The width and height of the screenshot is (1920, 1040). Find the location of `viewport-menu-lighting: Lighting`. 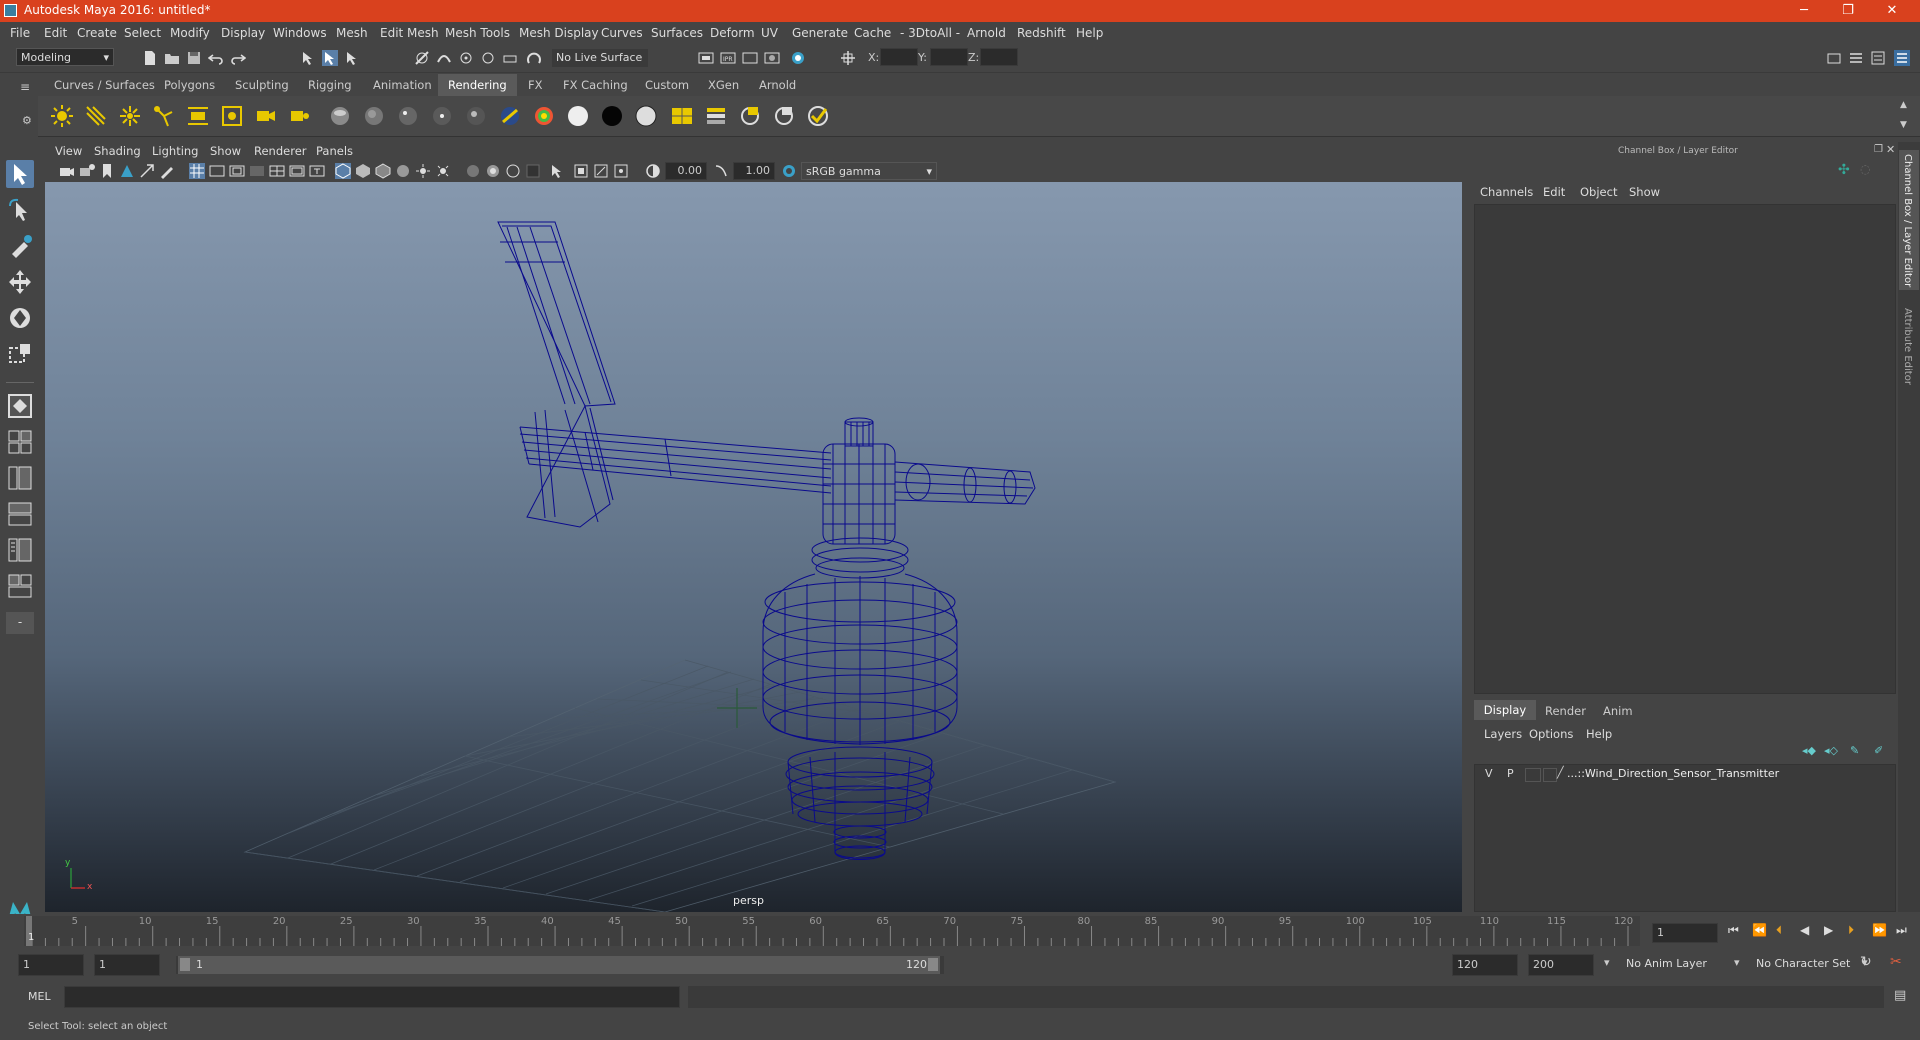

viewport-menu-lighting: Lighting is located at coordinates (175, 151).